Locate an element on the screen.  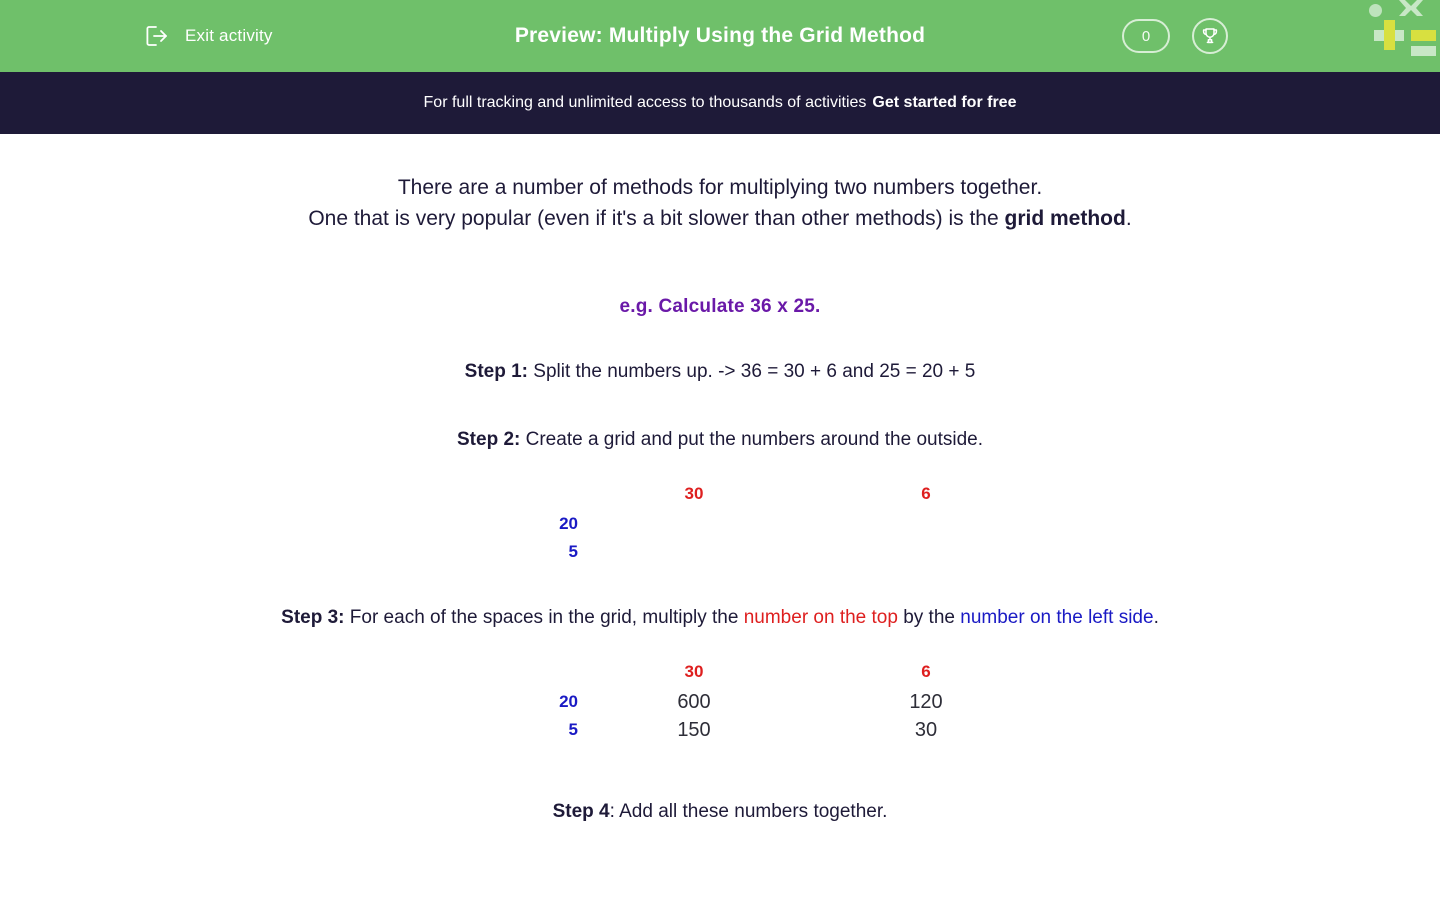
score-value: 0 is located at coordinates (1146, 36).